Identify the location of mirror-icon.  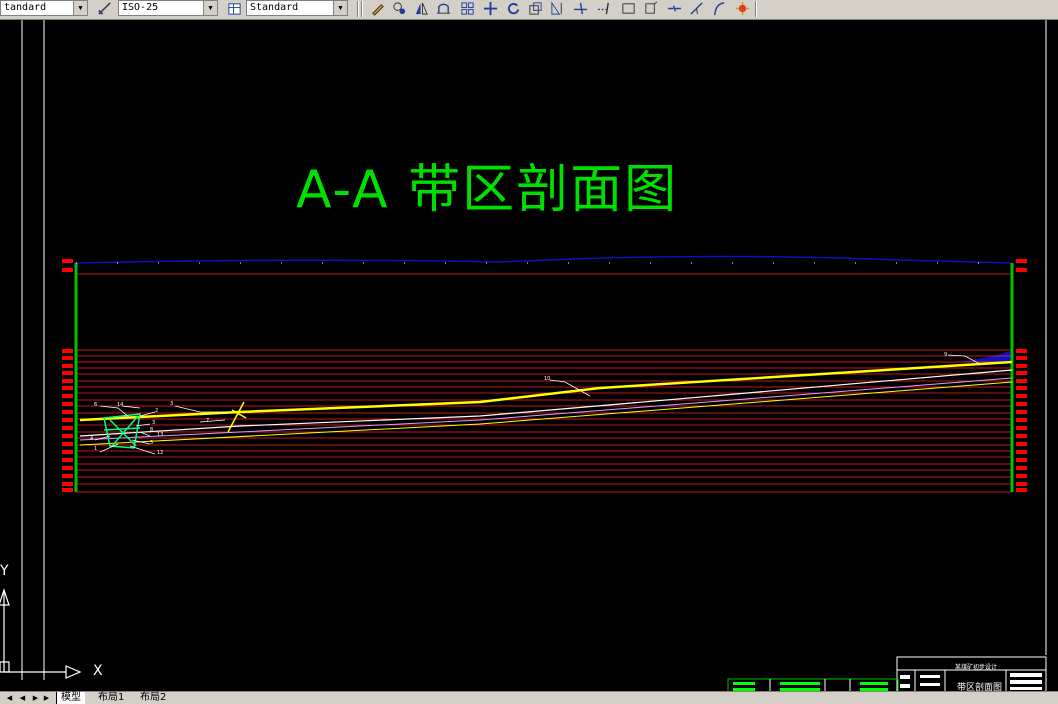
(421, 8).